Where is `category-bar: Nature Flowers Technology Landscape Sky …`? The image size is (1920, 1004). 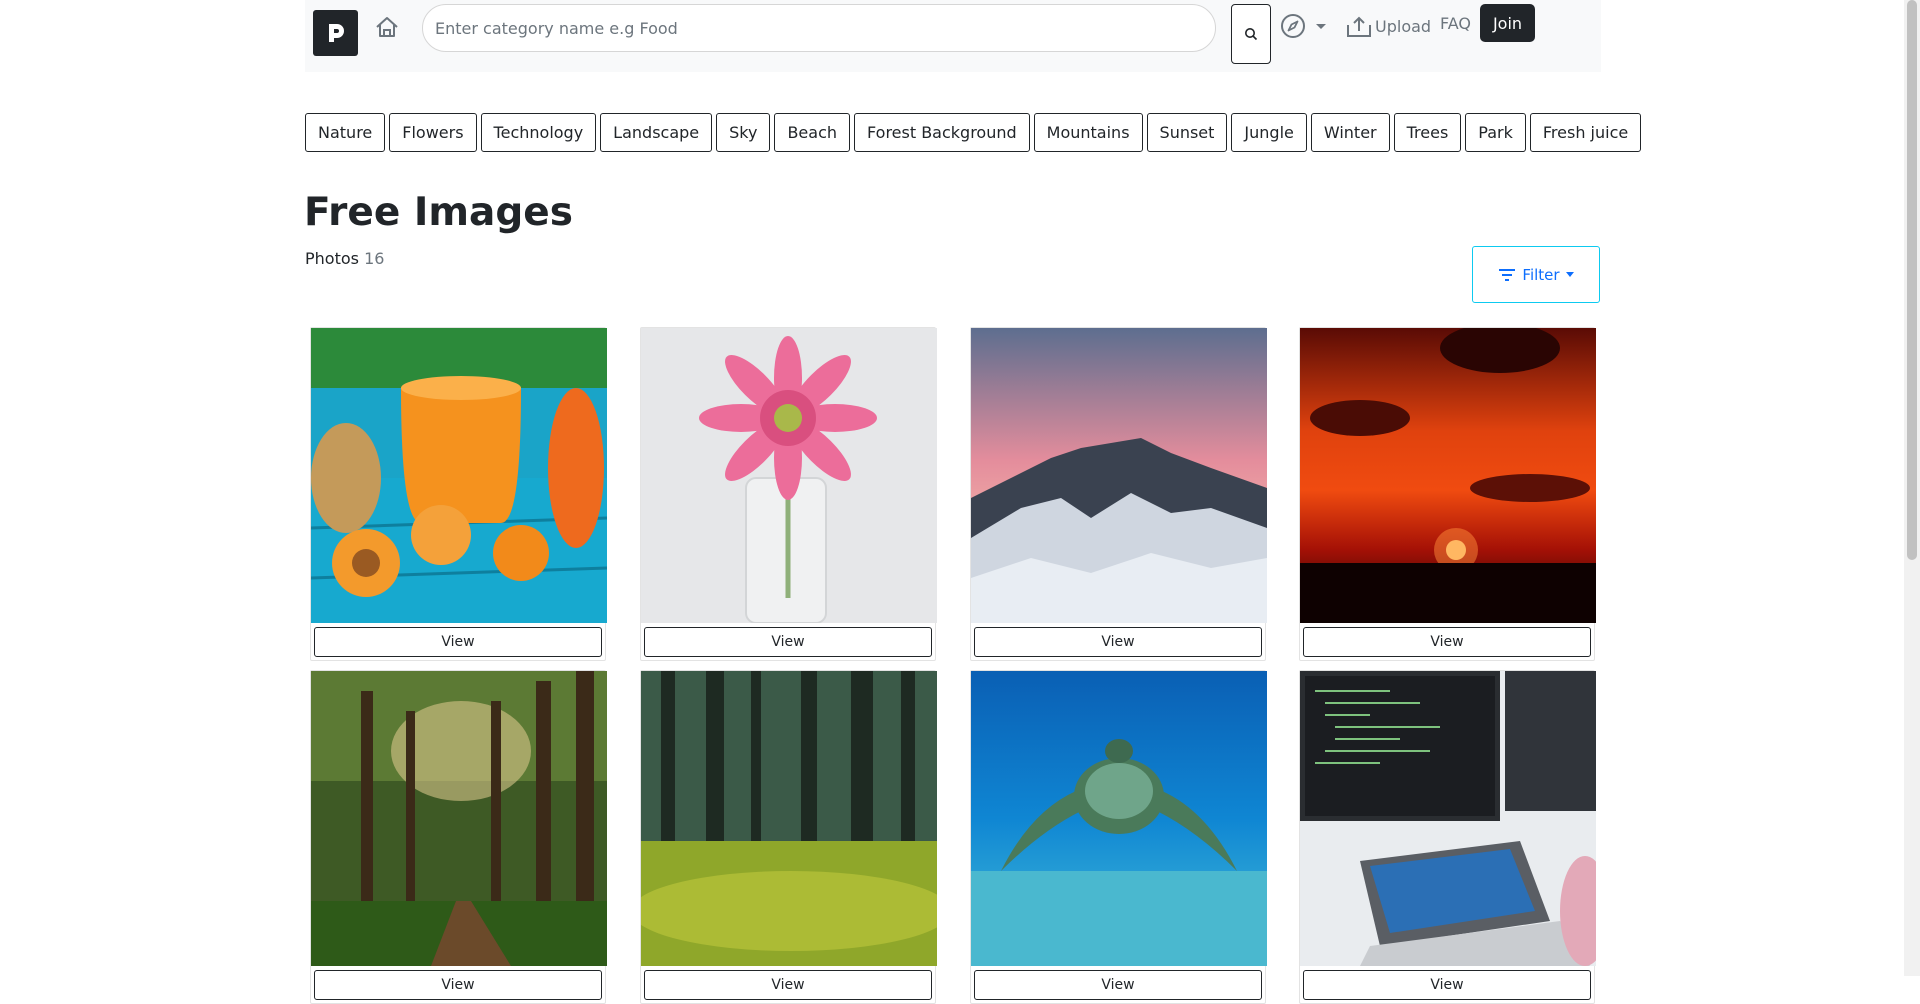 category-bar: Nature Flowers Technology Landscape Sky … is located at coordinates (973, 132).